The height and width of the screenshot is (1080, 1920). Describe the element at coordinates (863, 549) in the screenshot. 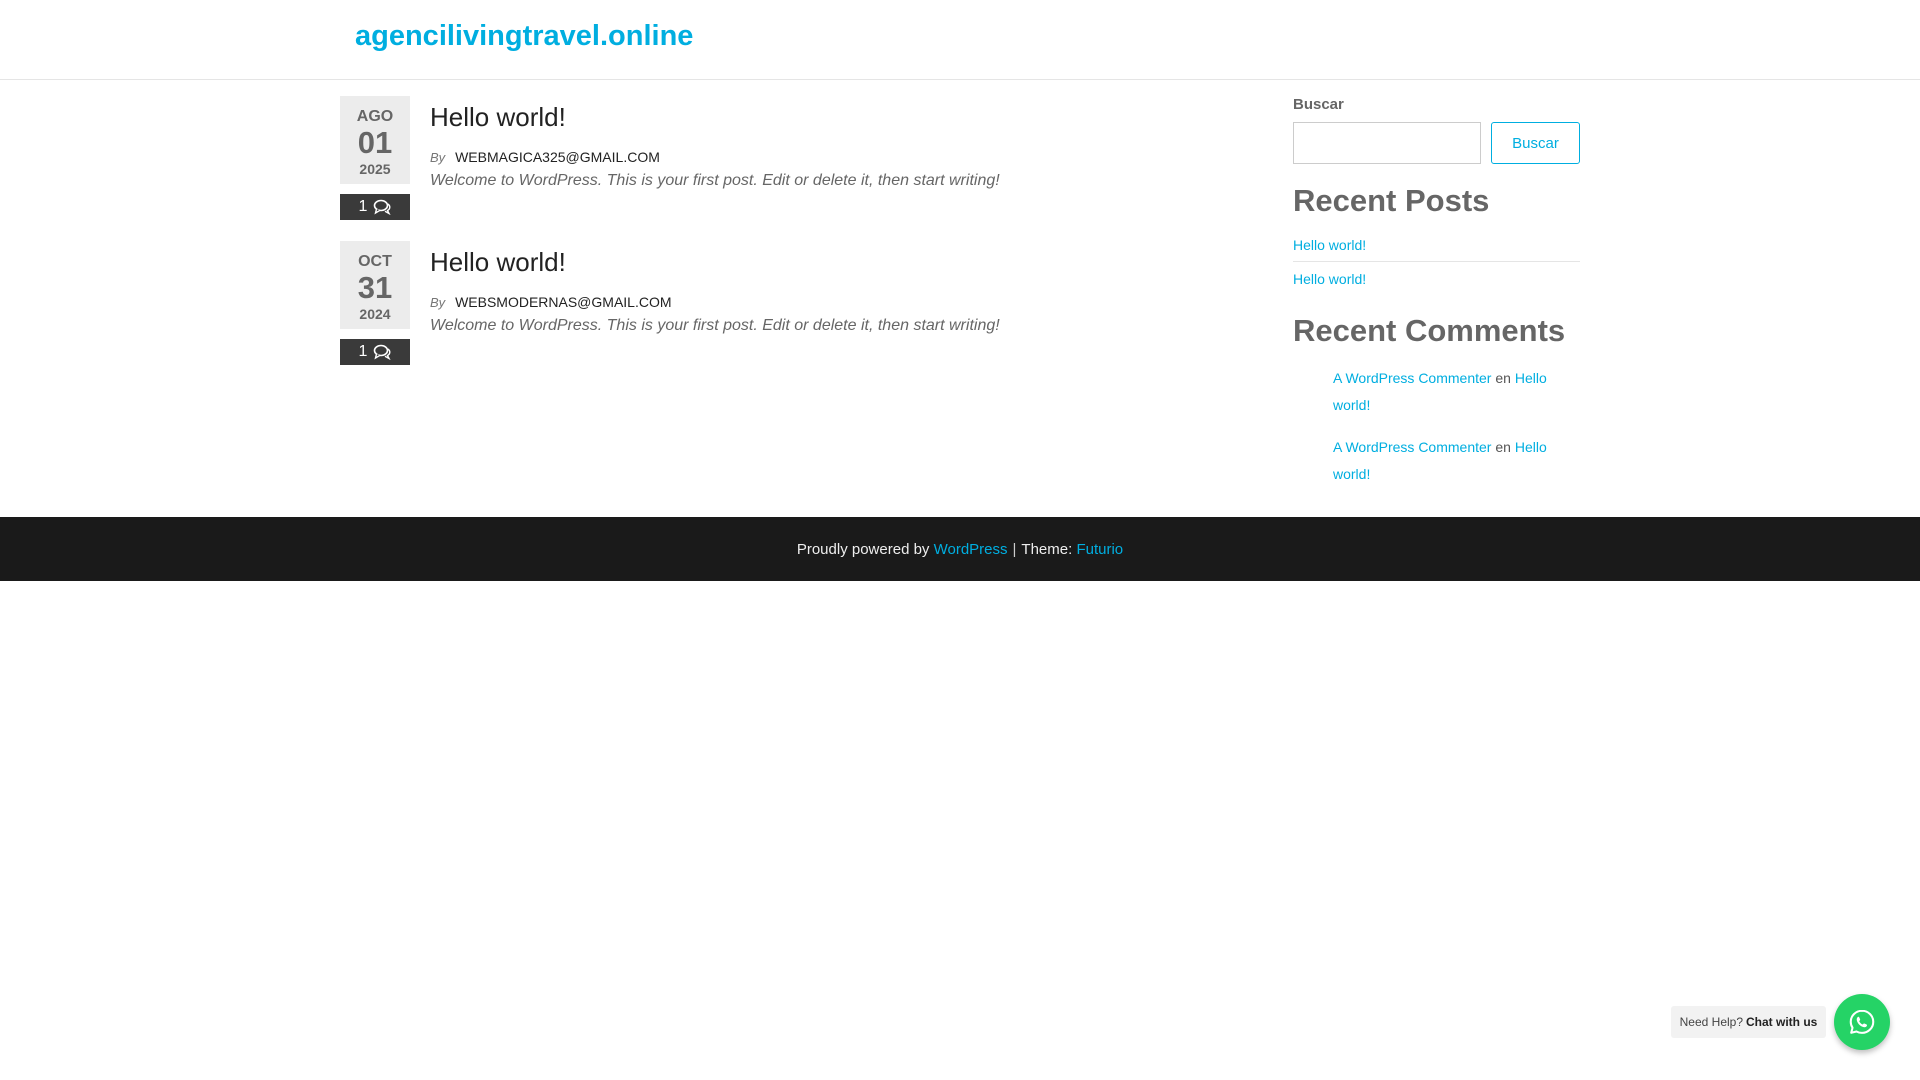

I see `footer-powered-text: Proudly powered by` at that location.